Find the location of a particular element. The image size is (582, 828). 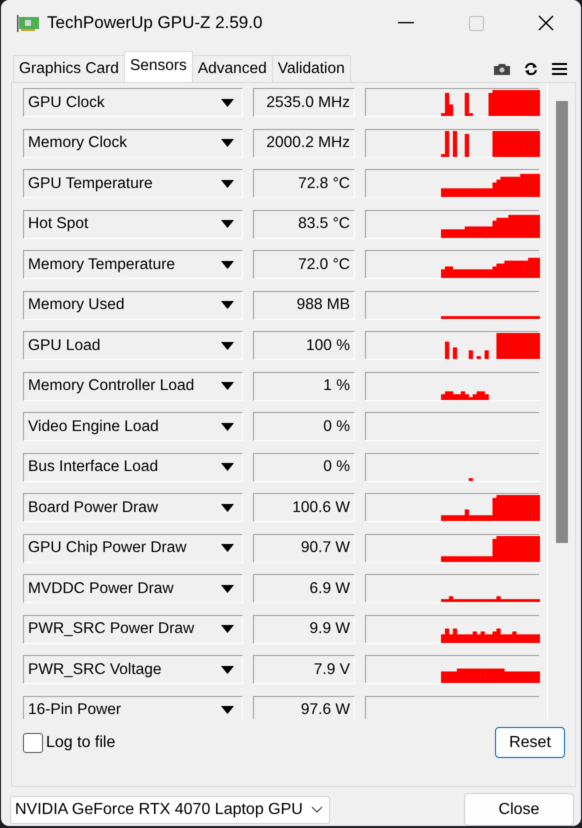

sensor-value: 988 MB is located at coordinates (304, 305).